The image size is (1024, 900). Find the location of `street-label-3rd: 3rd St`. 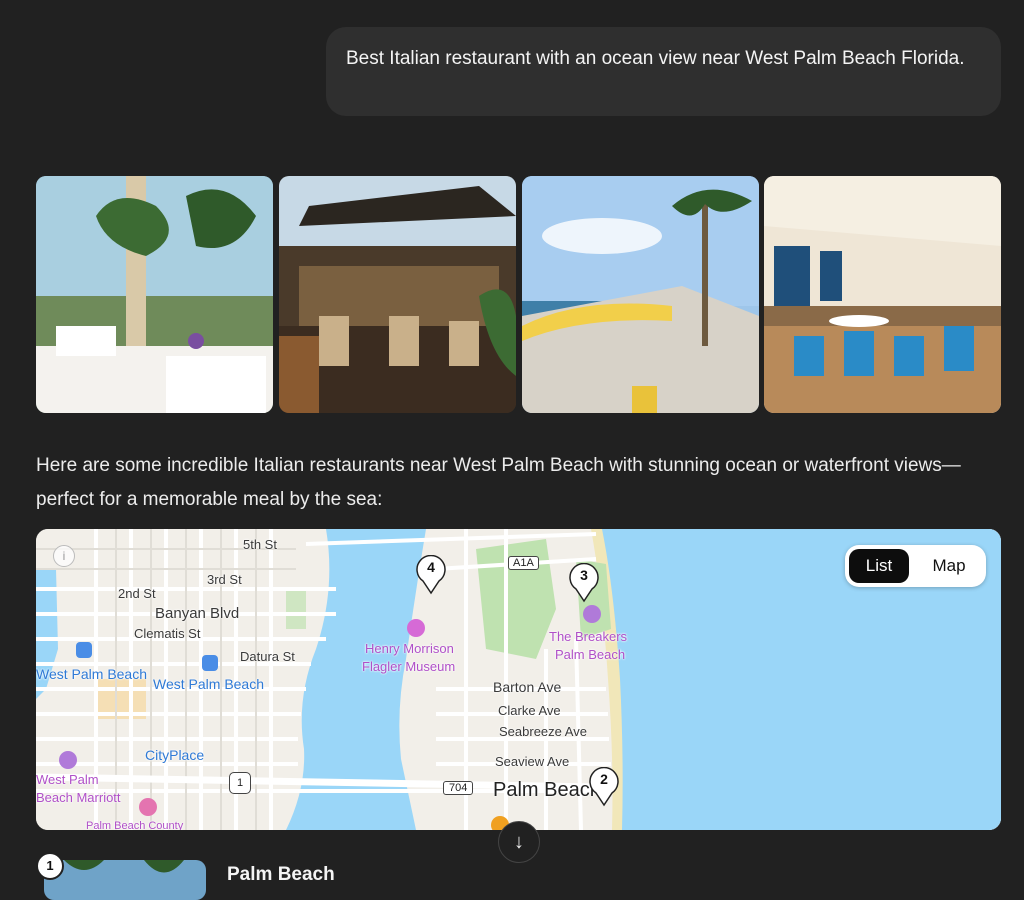

street-label-3rd: 3rd St is located at coordinates (224, 579).